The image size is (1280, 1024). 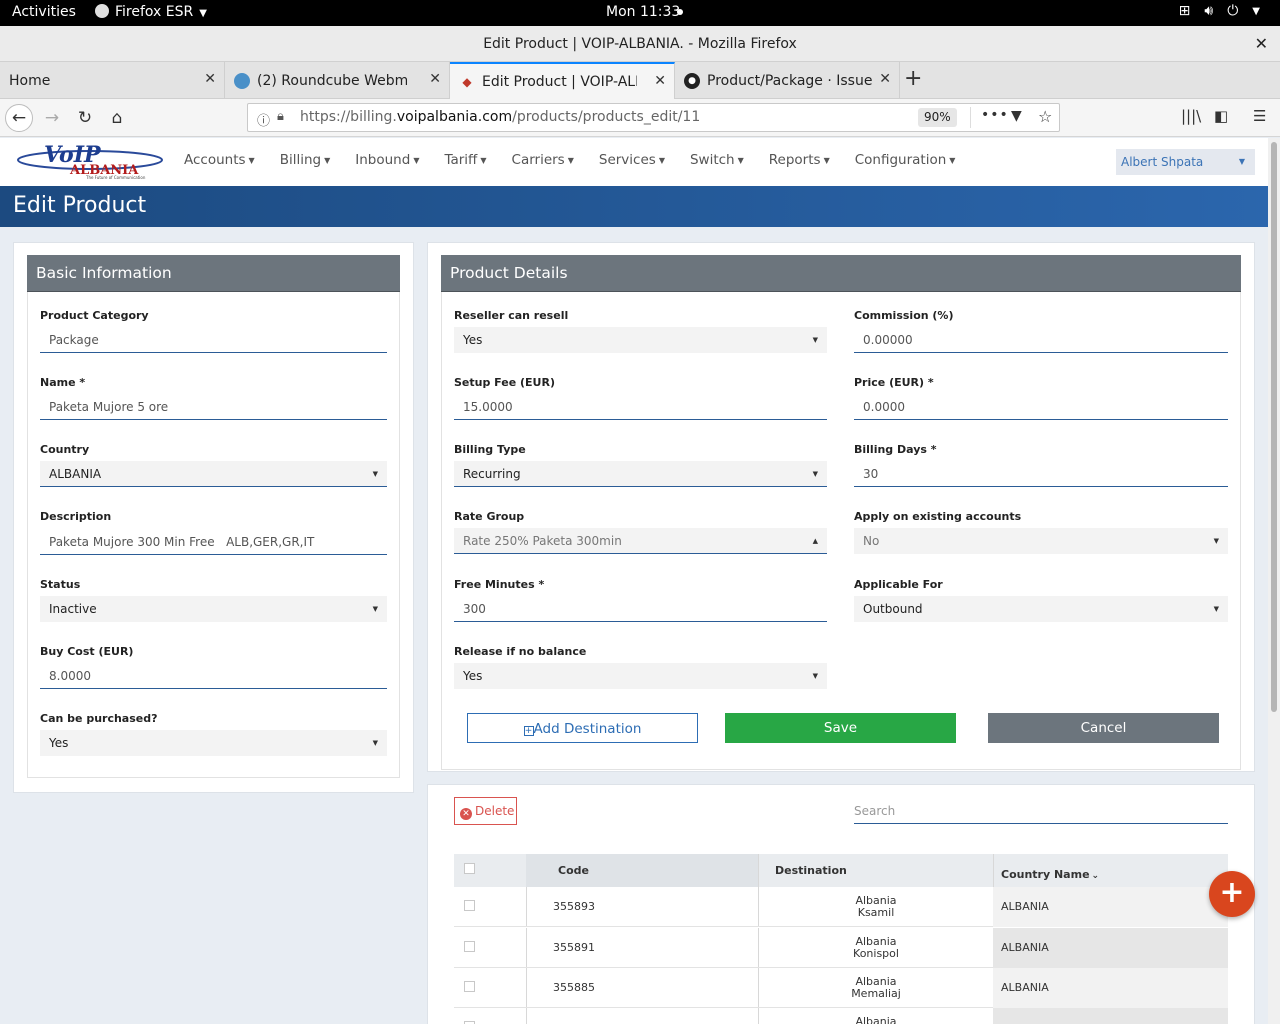 What do you see at coordinates (640, 474) in the screenshot?
I see `billing-type-select: Recurring ▼` at bounding box center [640, 474].